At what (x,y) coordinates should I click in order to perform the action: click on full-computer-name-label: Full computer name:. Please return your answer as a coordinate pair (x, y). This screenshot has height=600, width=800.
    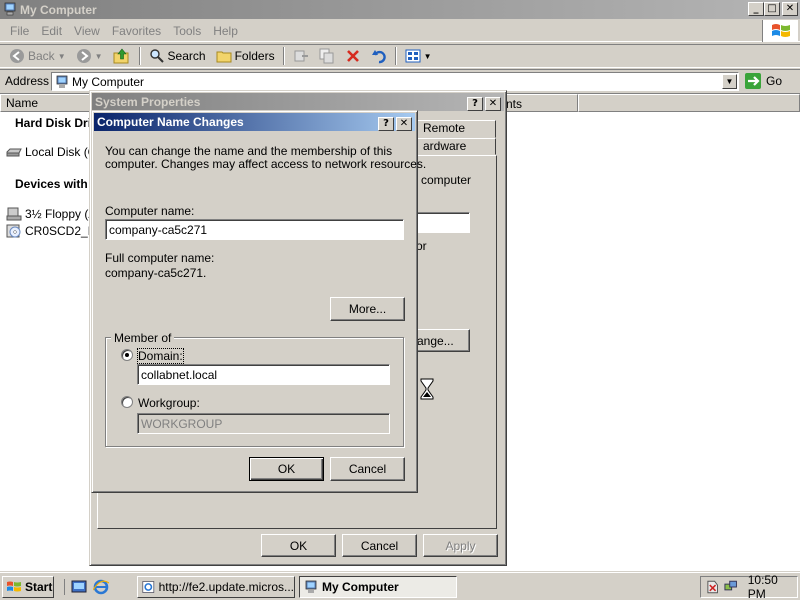
    Looking at the image, I should click on (160, 258).